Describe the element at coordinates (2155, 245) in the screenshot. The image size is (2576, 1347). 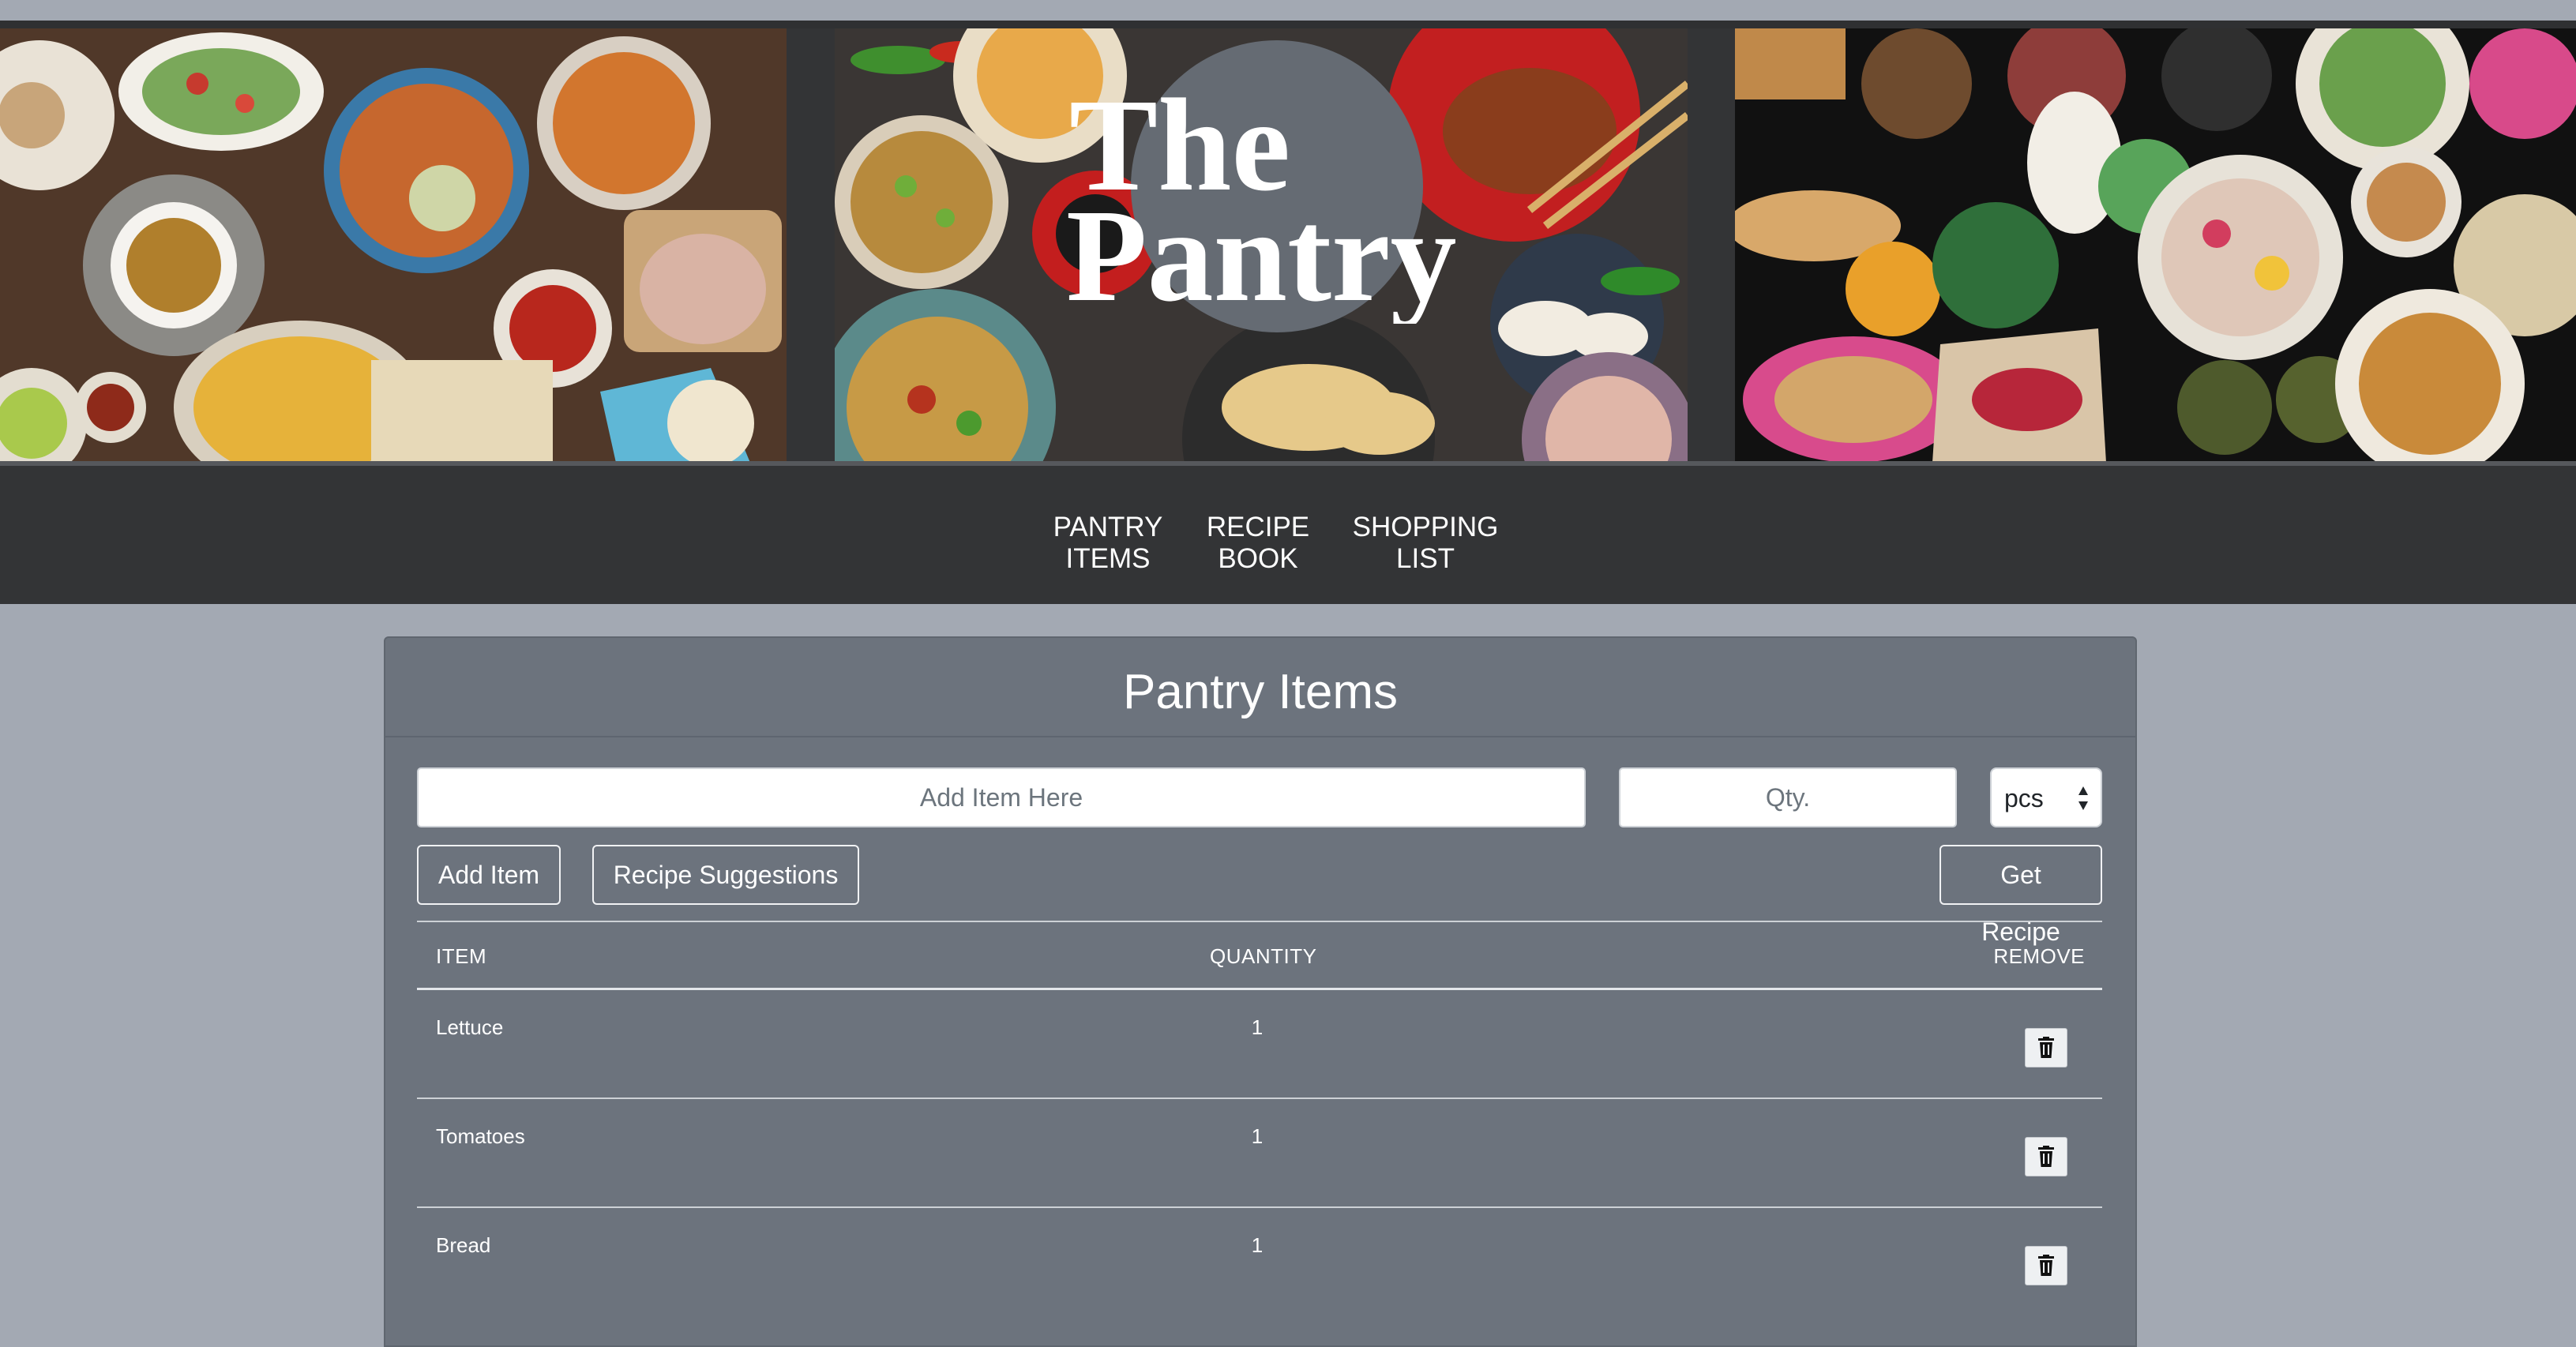
I see `food-photo-right` at that location.